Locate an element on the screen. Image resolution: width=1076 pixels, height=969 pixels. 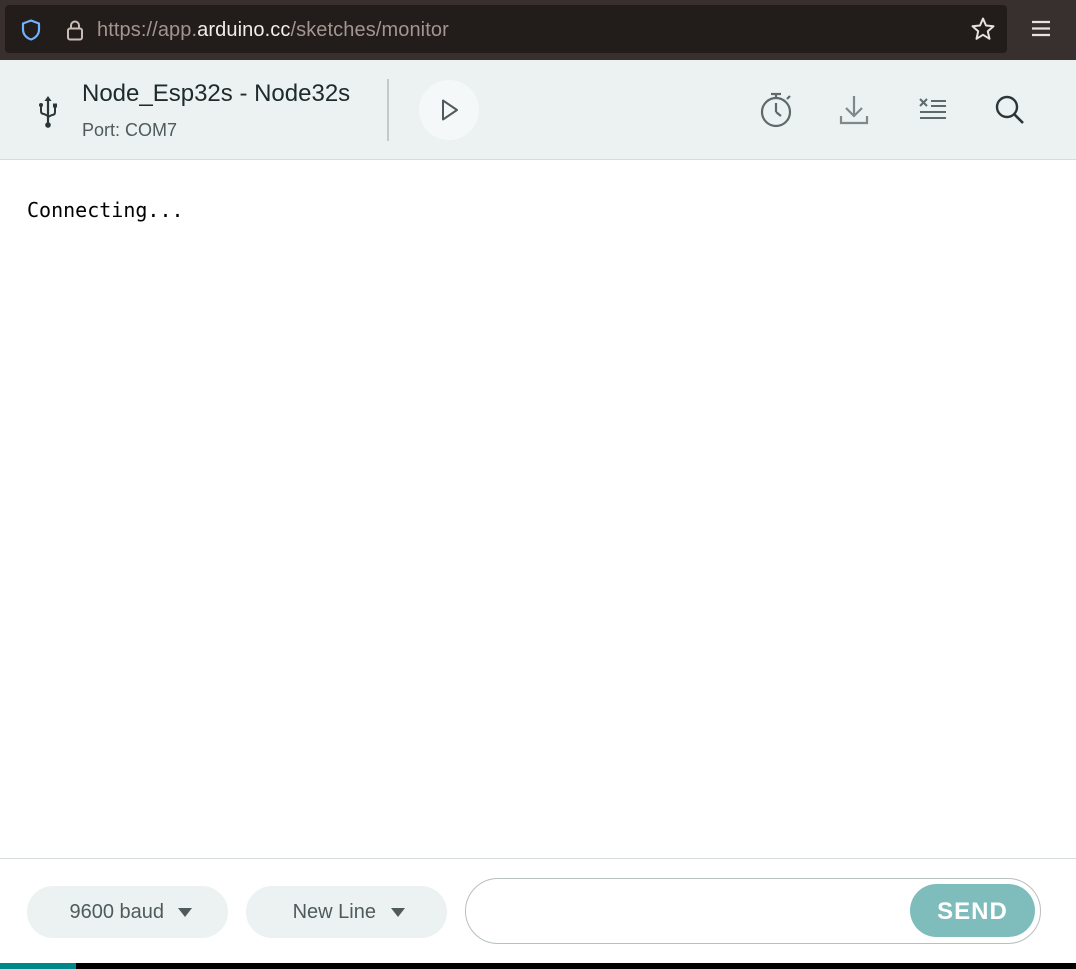
baud-rate-label: 9600 baud is located at coordinates (116, 912).